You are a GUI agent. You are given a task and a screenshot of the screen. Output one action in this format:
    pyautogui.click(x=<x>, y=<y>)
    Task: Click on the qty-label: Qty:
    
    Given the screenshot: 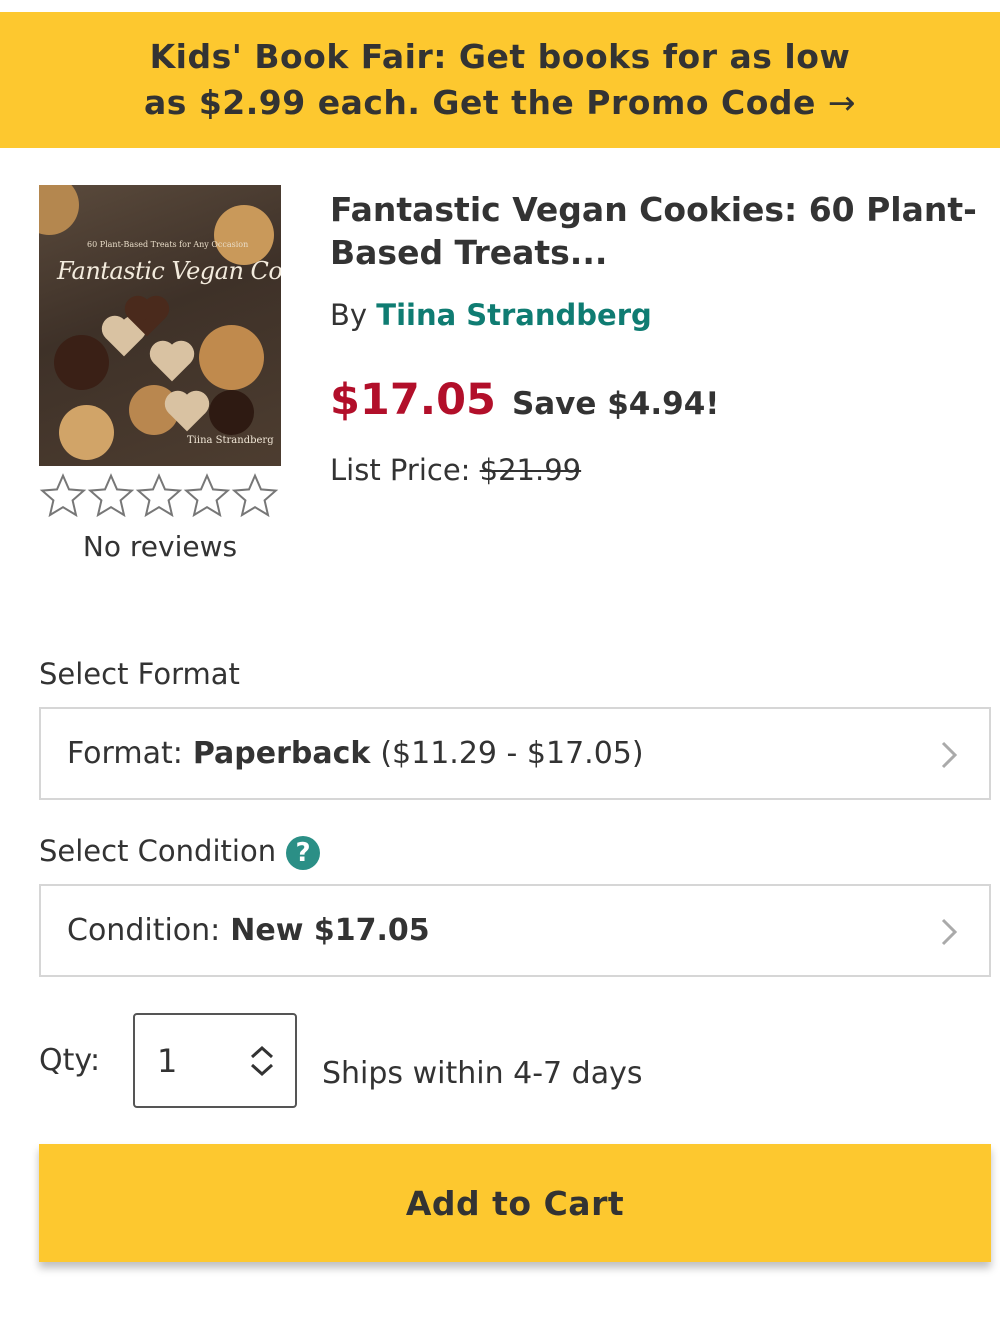 What is the action you would take?
    pyautogui.click(x=70, y=1060)
    